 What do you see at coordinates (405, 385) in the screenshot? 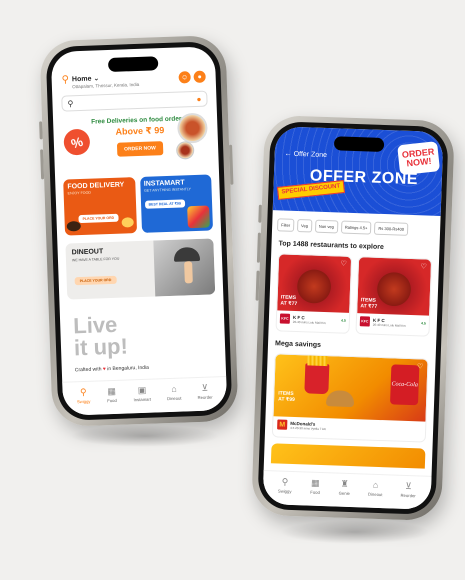
I see `coke-image: Coca-Cola` at bounding box center [405, 385].